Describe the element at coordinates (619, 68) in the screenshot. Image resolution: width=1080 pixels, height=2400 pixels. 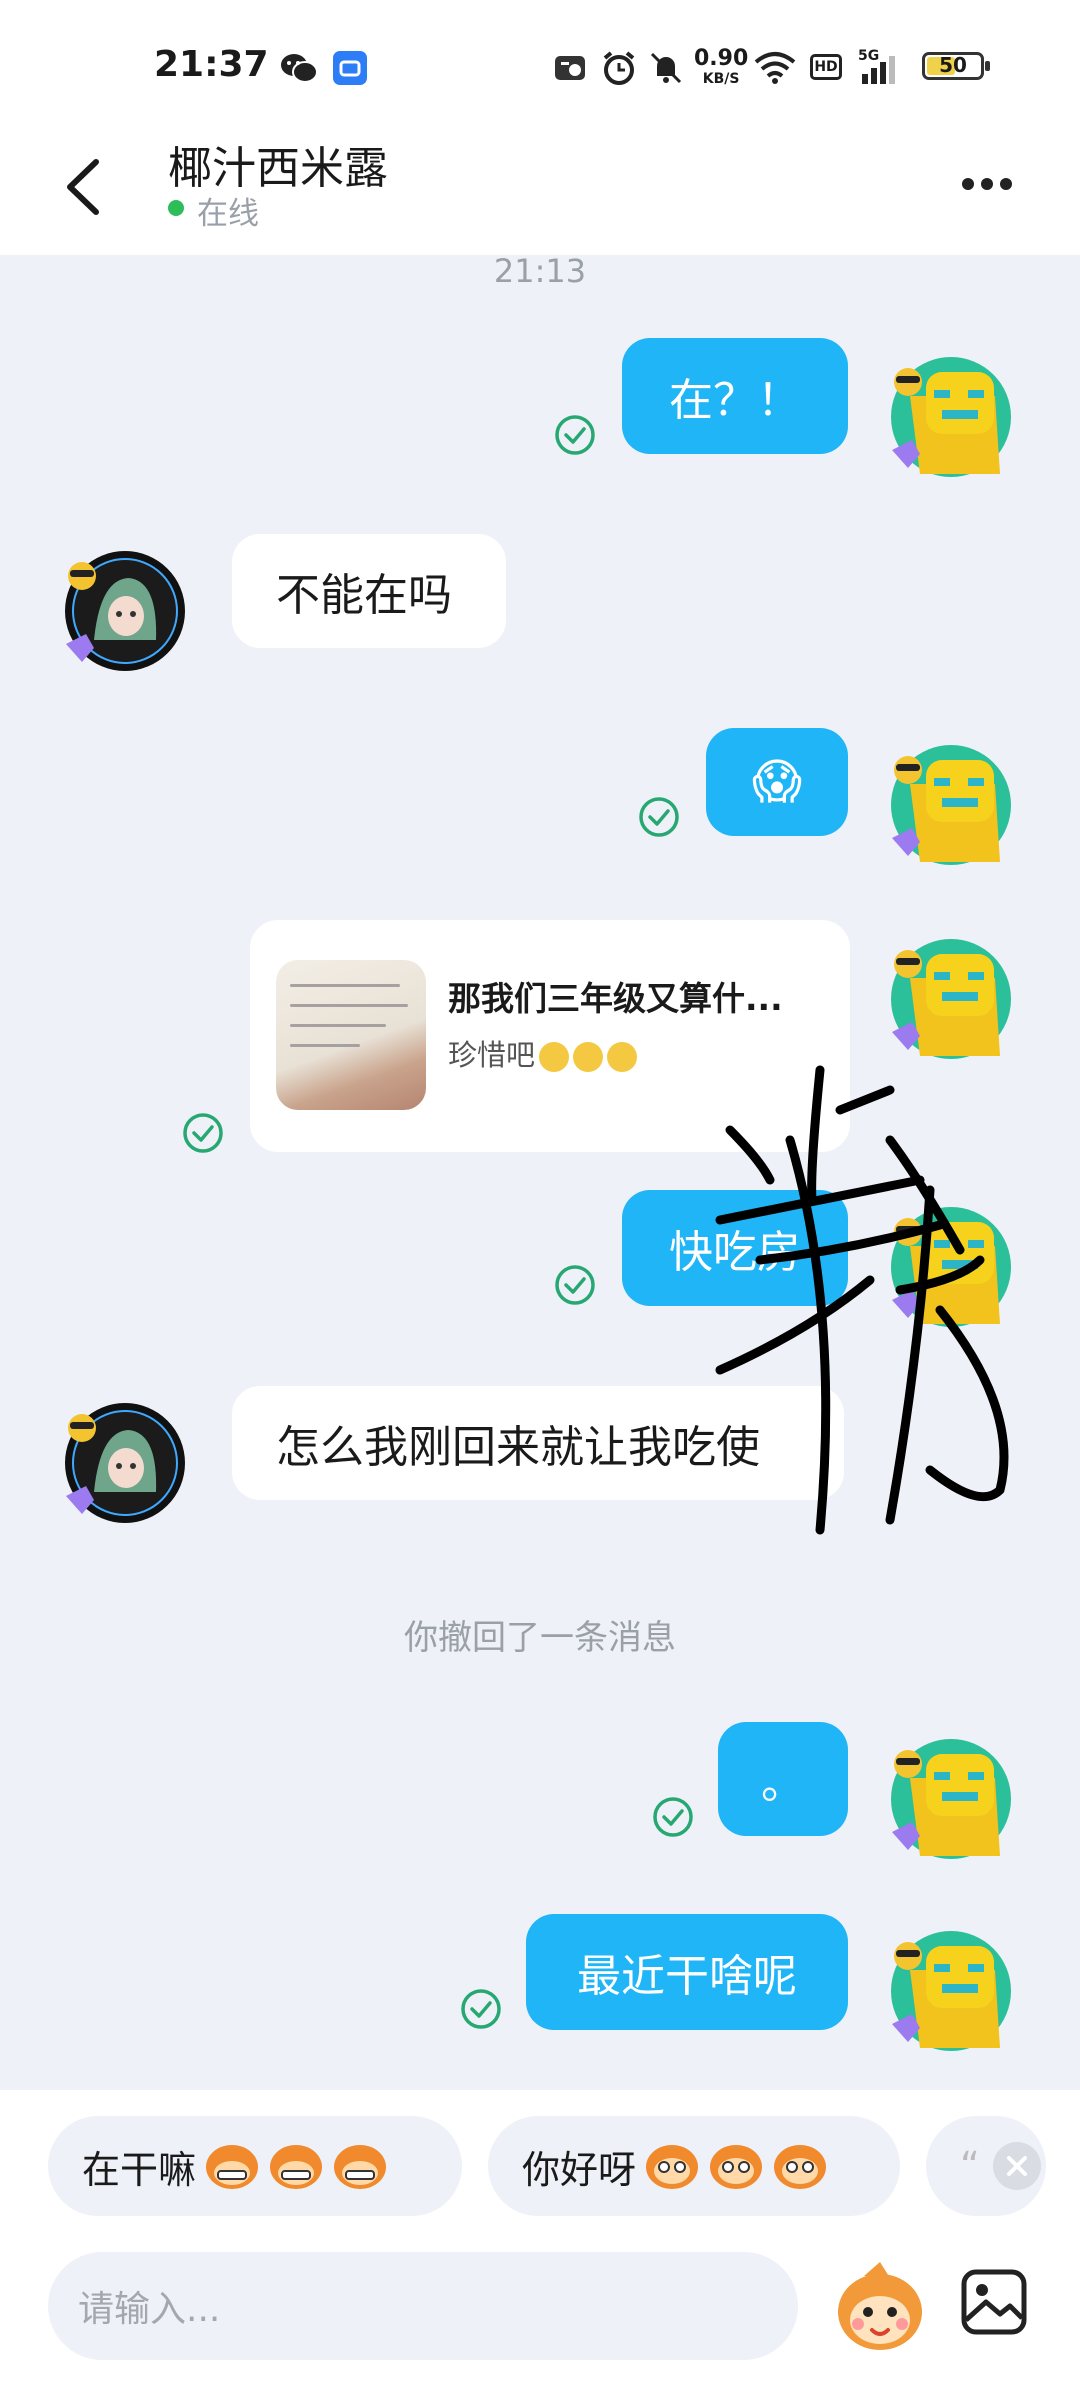
I see `alarm-icon` at that location.